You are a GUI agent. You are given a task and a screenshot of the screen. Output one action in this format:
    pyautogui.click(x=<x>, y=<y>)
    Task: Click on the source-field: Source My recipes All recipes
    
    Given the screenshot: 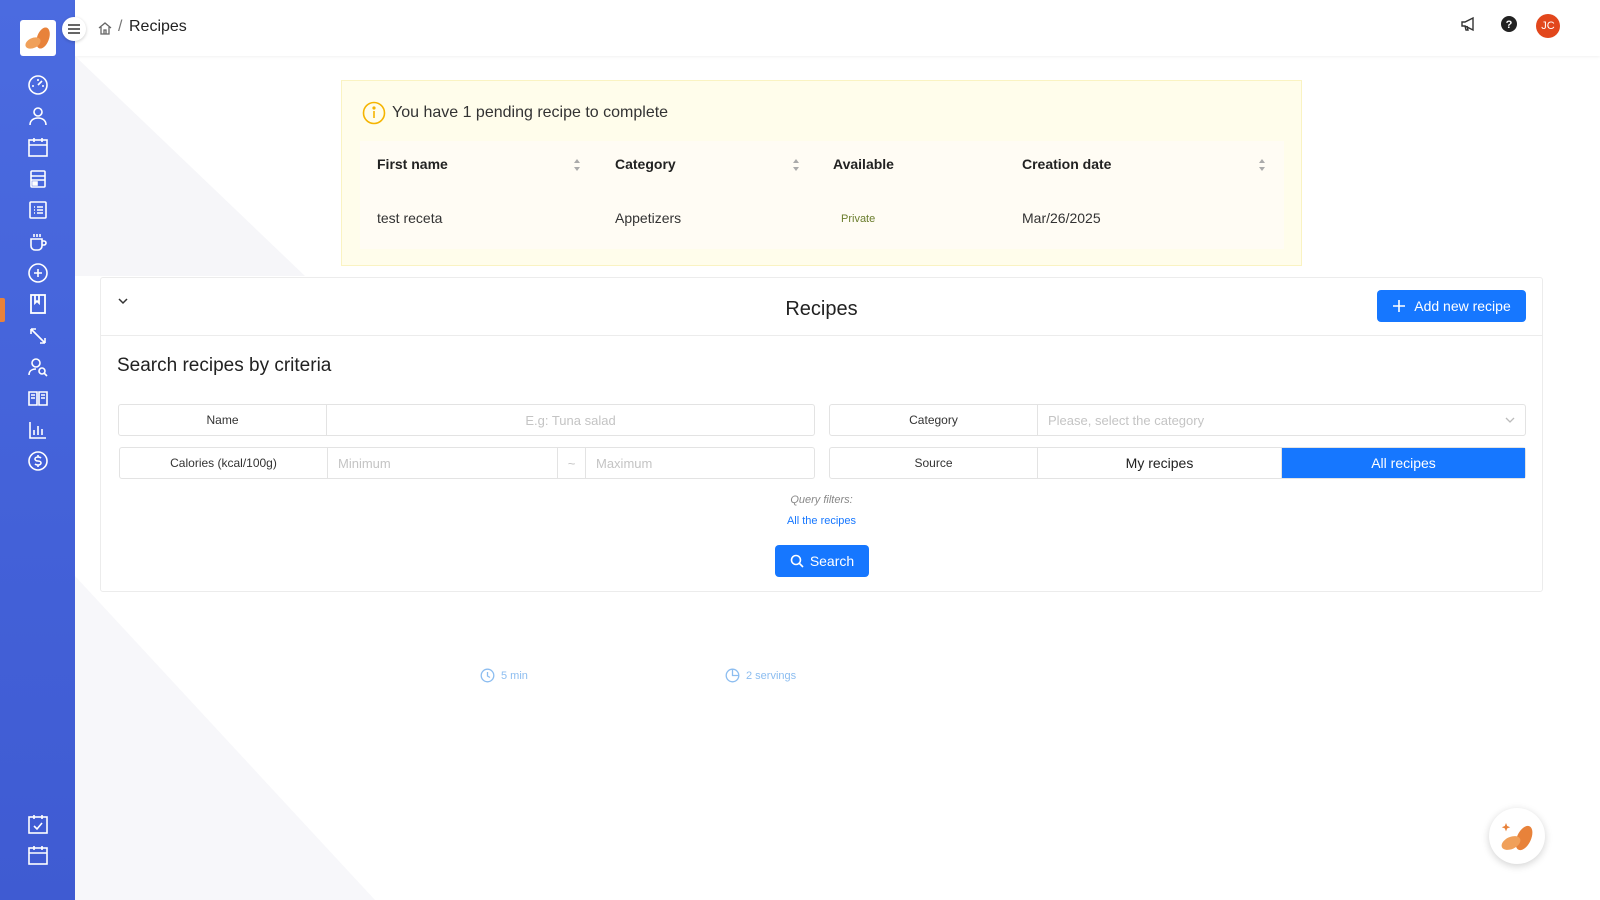 What is the action you would take?
    pyautogui.click(x=1177, y=463)
    